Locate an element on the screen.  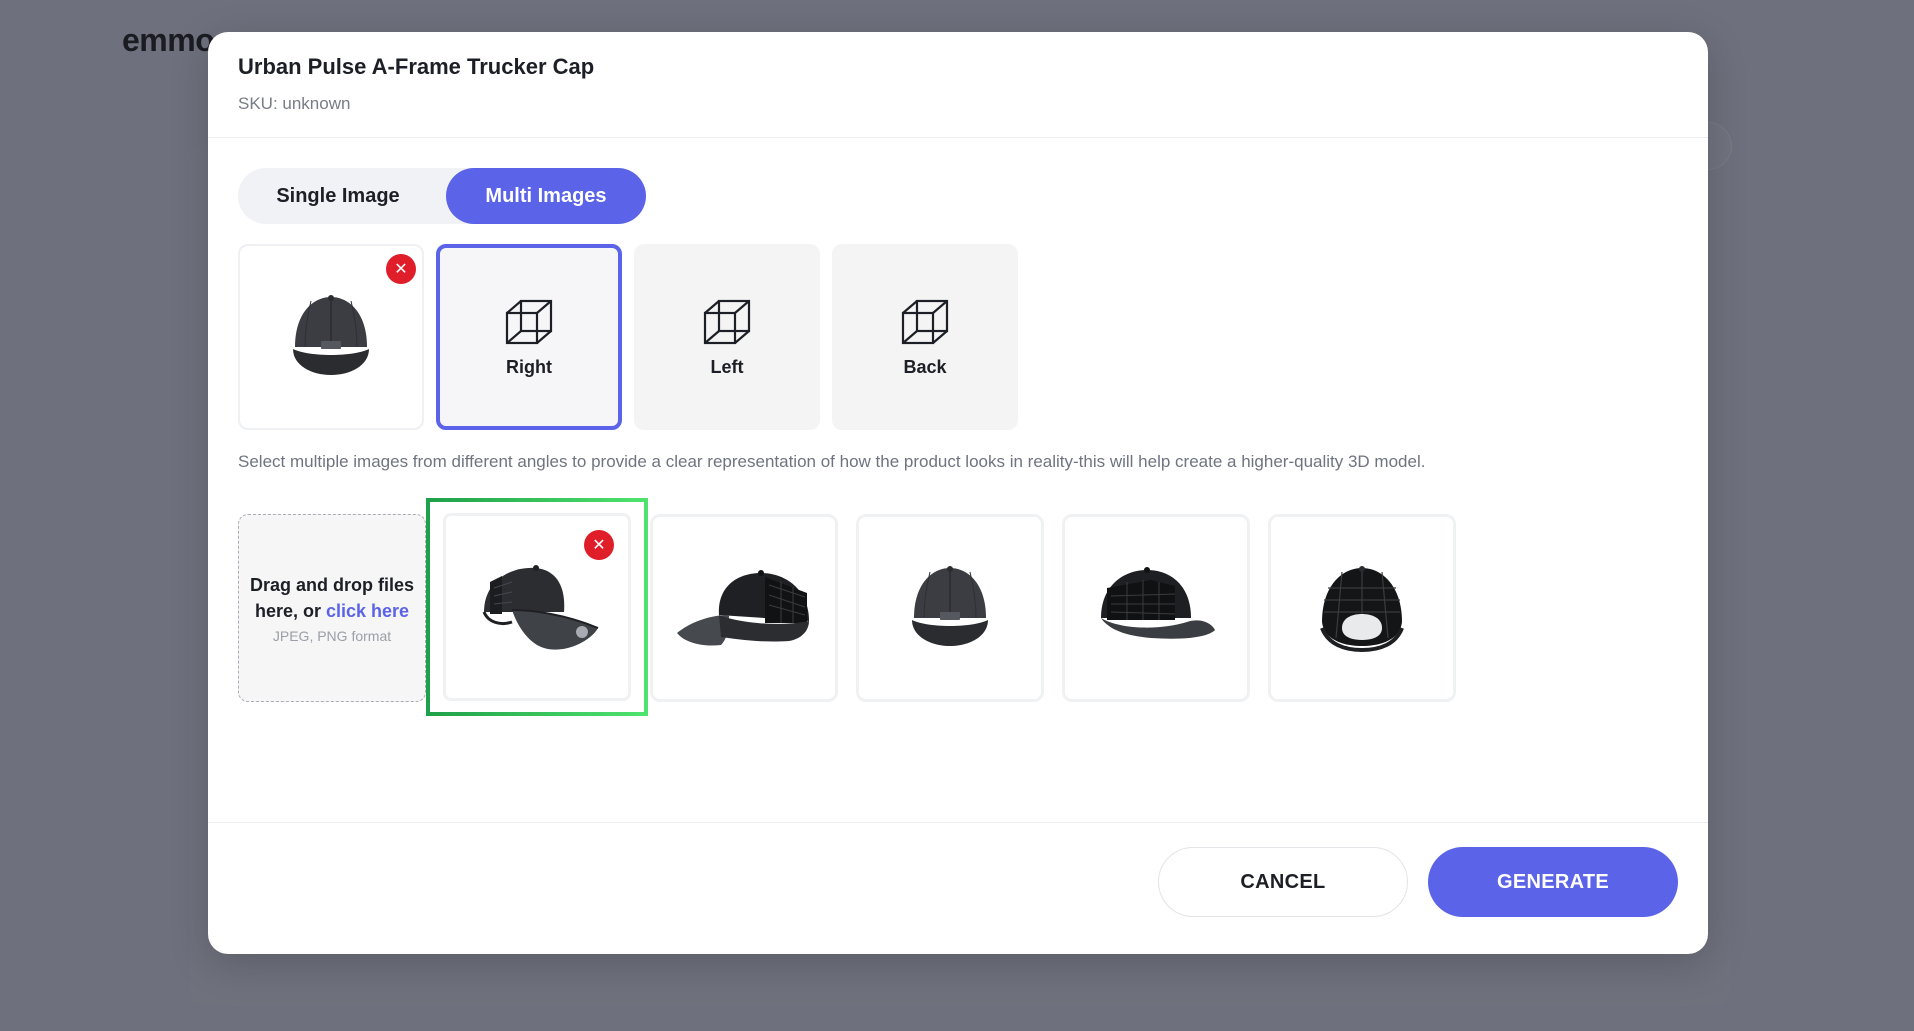
dropzone-text: Drag and drop files here, or click here is located at coordinates (332, 598).